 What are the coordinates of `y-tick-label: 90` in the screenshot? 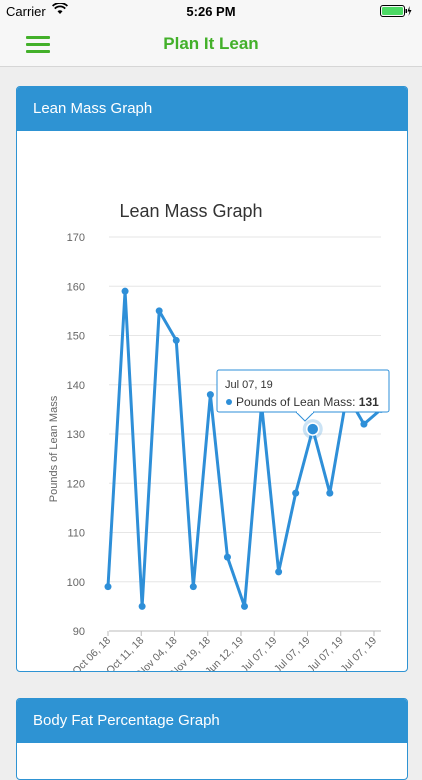 It's located at (79, 632).